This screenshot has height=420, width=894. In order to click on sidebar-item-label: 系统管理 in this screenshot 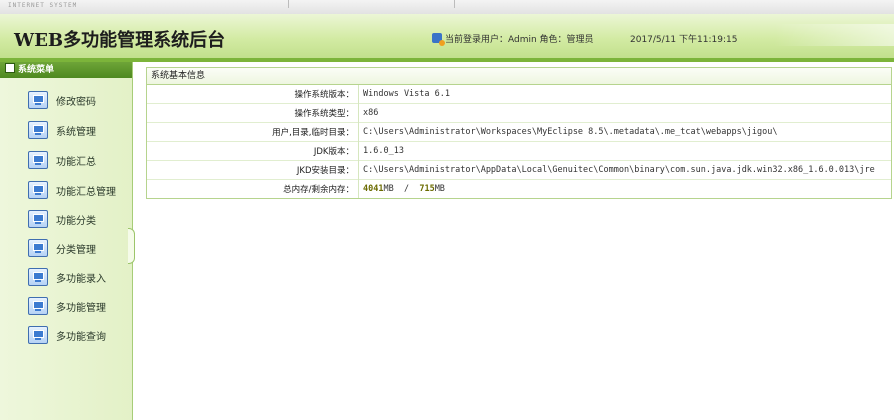, I will do `click(76, 132)`.